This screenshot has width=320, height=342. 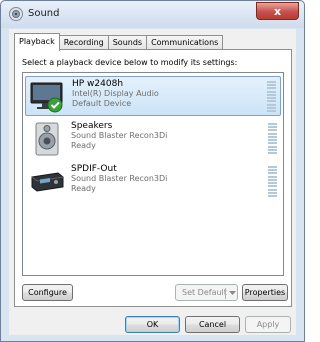 I want to click on device-description: Intel(R) Display Audio, so click(x=115, y=93).